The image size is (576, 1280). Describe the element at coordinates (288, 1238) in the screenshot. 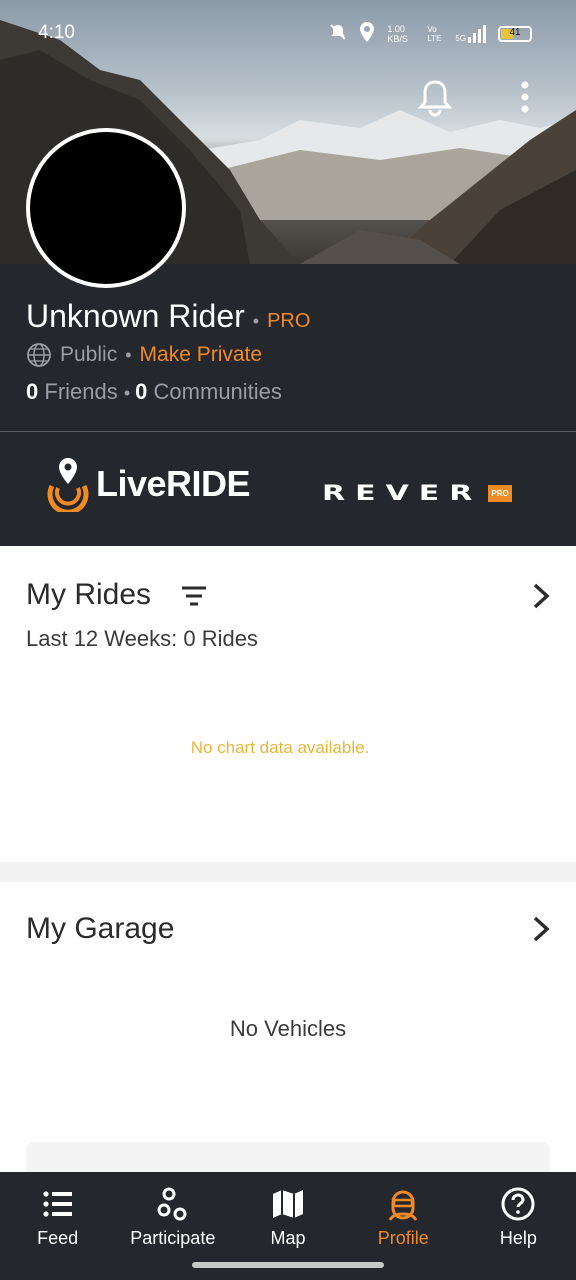

I see `nav-label: Map` at that location.